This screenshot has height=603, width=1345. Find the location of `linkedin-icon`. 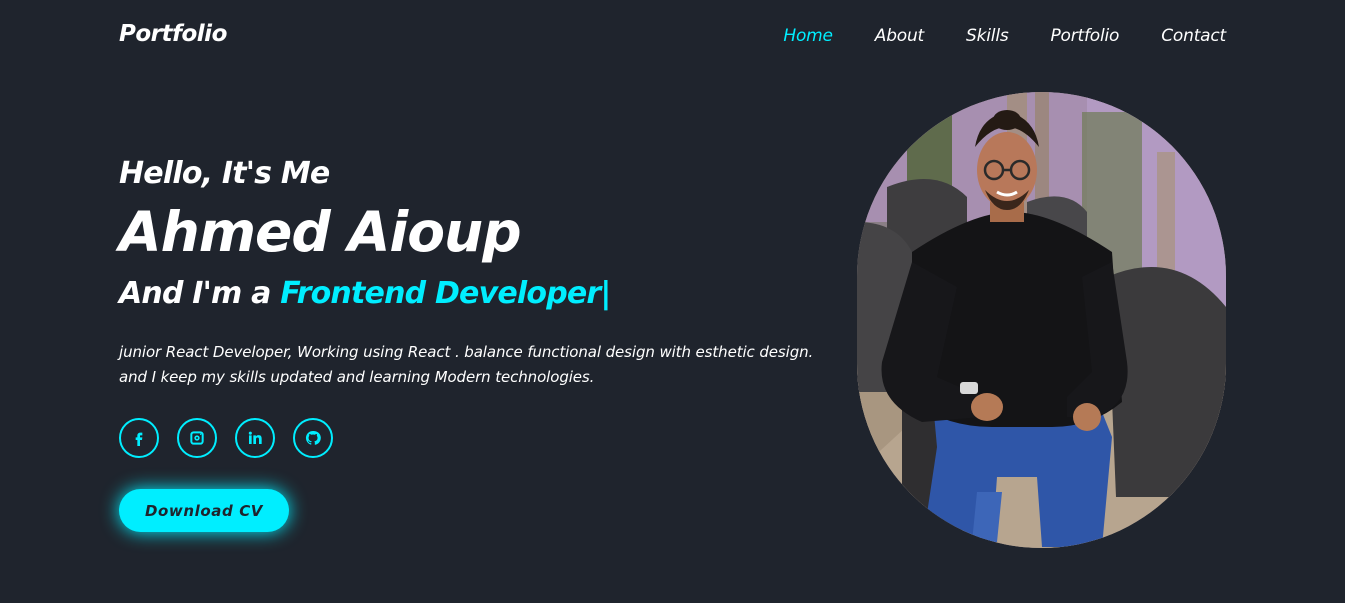

linkedin-icon is located at coordinates (255, 437).